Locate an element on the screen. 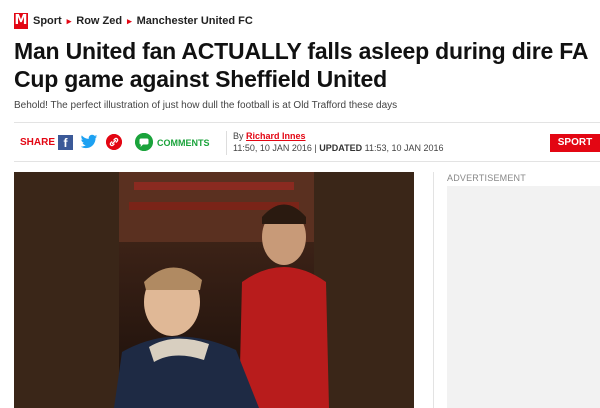 The image size is (600, 408). mirror-logo: M is located at coordinates (21, 21).